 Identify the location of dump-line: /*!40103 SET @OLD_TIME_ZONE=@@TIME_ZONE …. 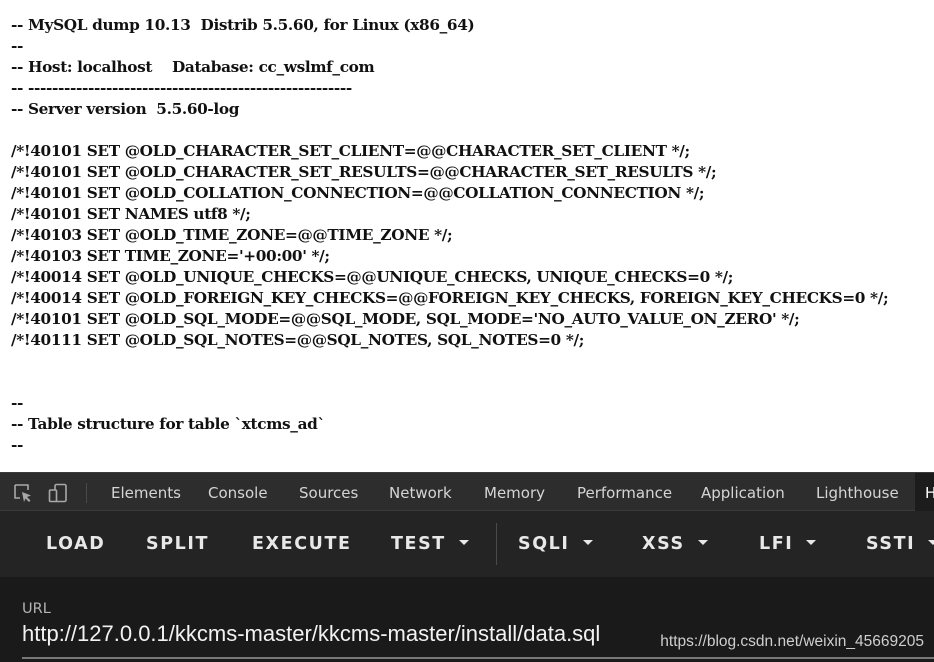
(232, 235).